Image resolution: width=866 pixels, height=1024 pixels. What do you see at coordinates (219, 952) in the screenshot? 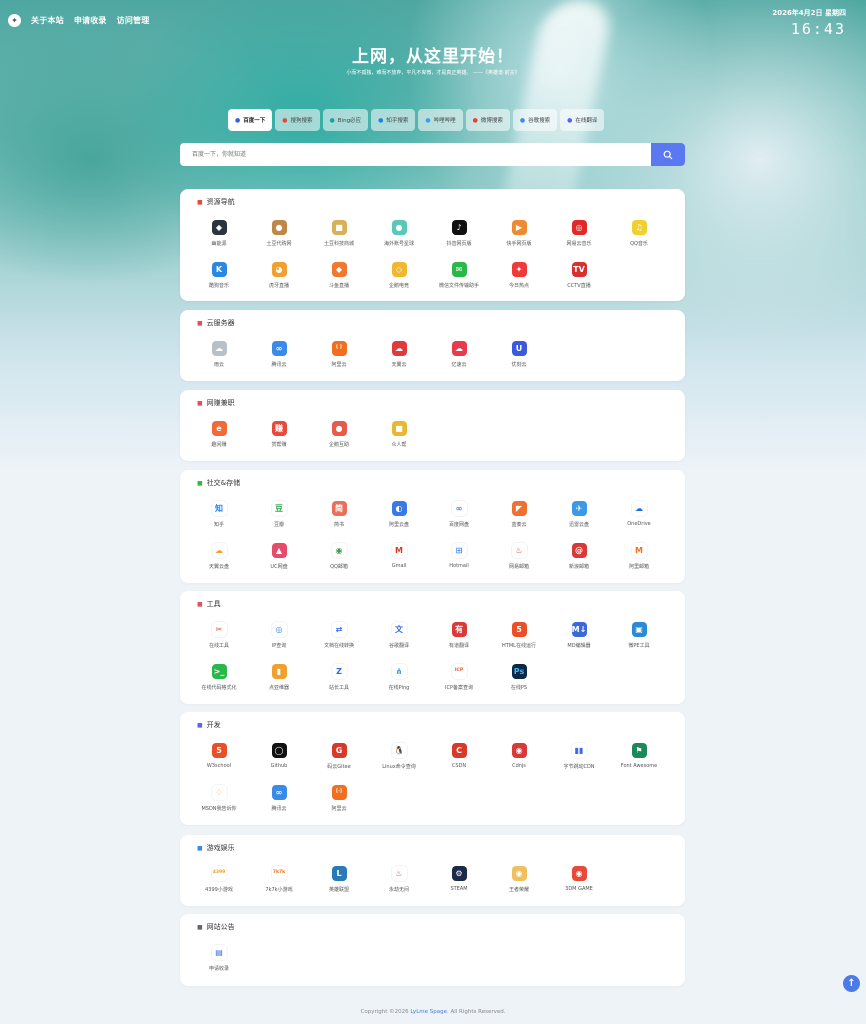
I see `apply-icon: ▤` at bounding box center [219, 952].